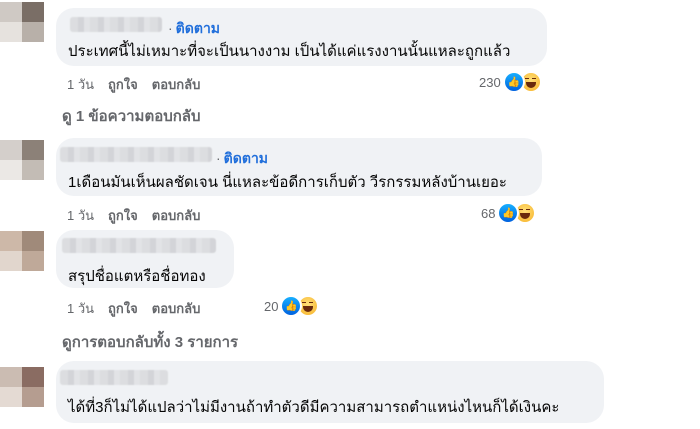 Image resolution: width=700 pixels, height=429 pixels. Describe the element at coordinates (292, 306) in the screenshot. I see `reaction-summary: 20 👍` at that location.